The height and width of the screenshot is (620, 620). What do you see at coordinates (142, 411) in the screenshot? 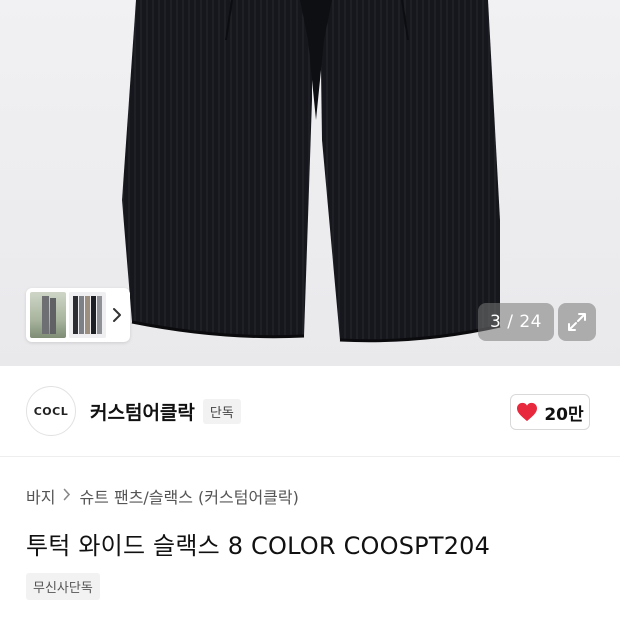
I see `brand-name: 커스텀어클락` at bounding box center [142, 411].